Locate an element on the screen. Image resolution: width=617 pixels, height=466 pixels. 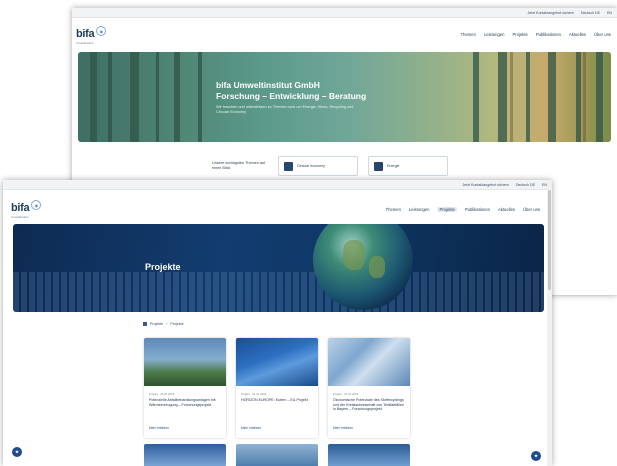
topic-label: Energie is located at coordinates (393, 166).